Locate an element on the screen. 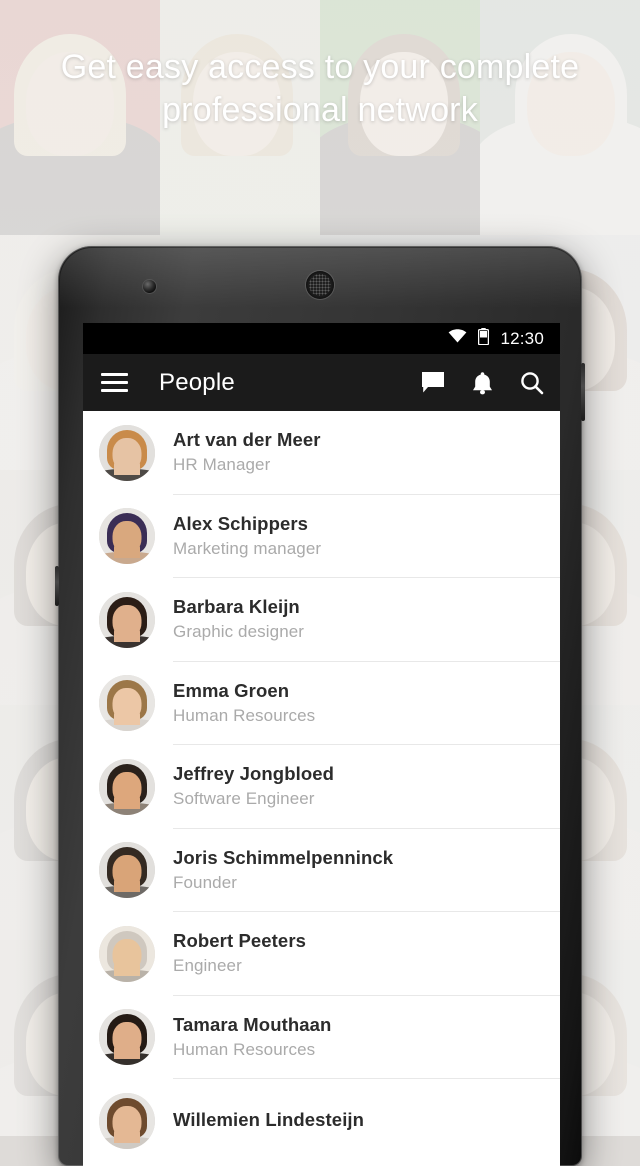 The image size is (640, 1166). person-name: Jeffrey Jongbloed is located at coordinates (254, 774).